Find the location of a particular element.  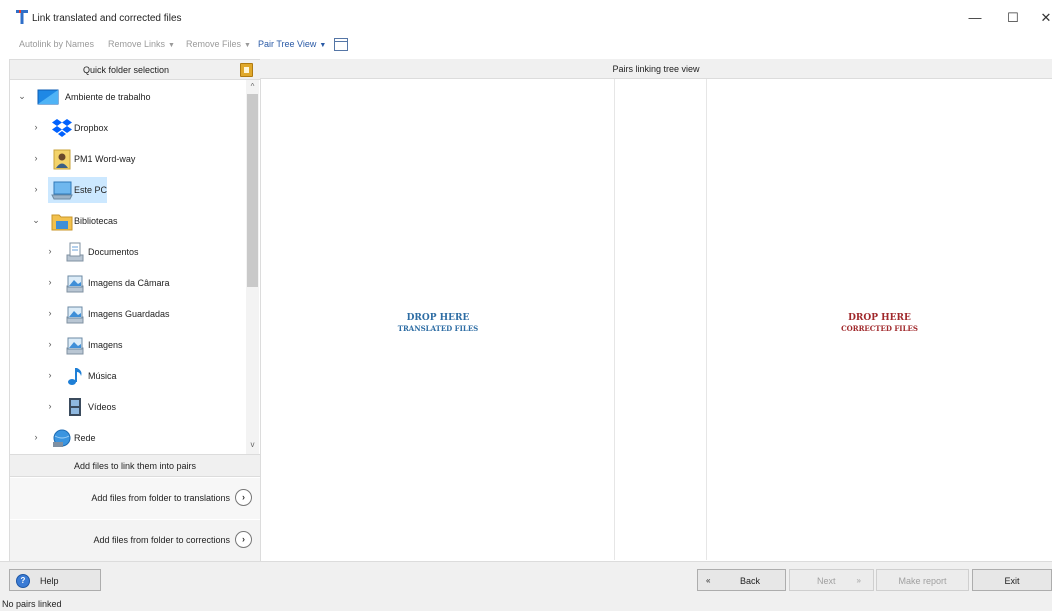

quick-folder-header: Quick folder selection is located at coordinates (135, 70).